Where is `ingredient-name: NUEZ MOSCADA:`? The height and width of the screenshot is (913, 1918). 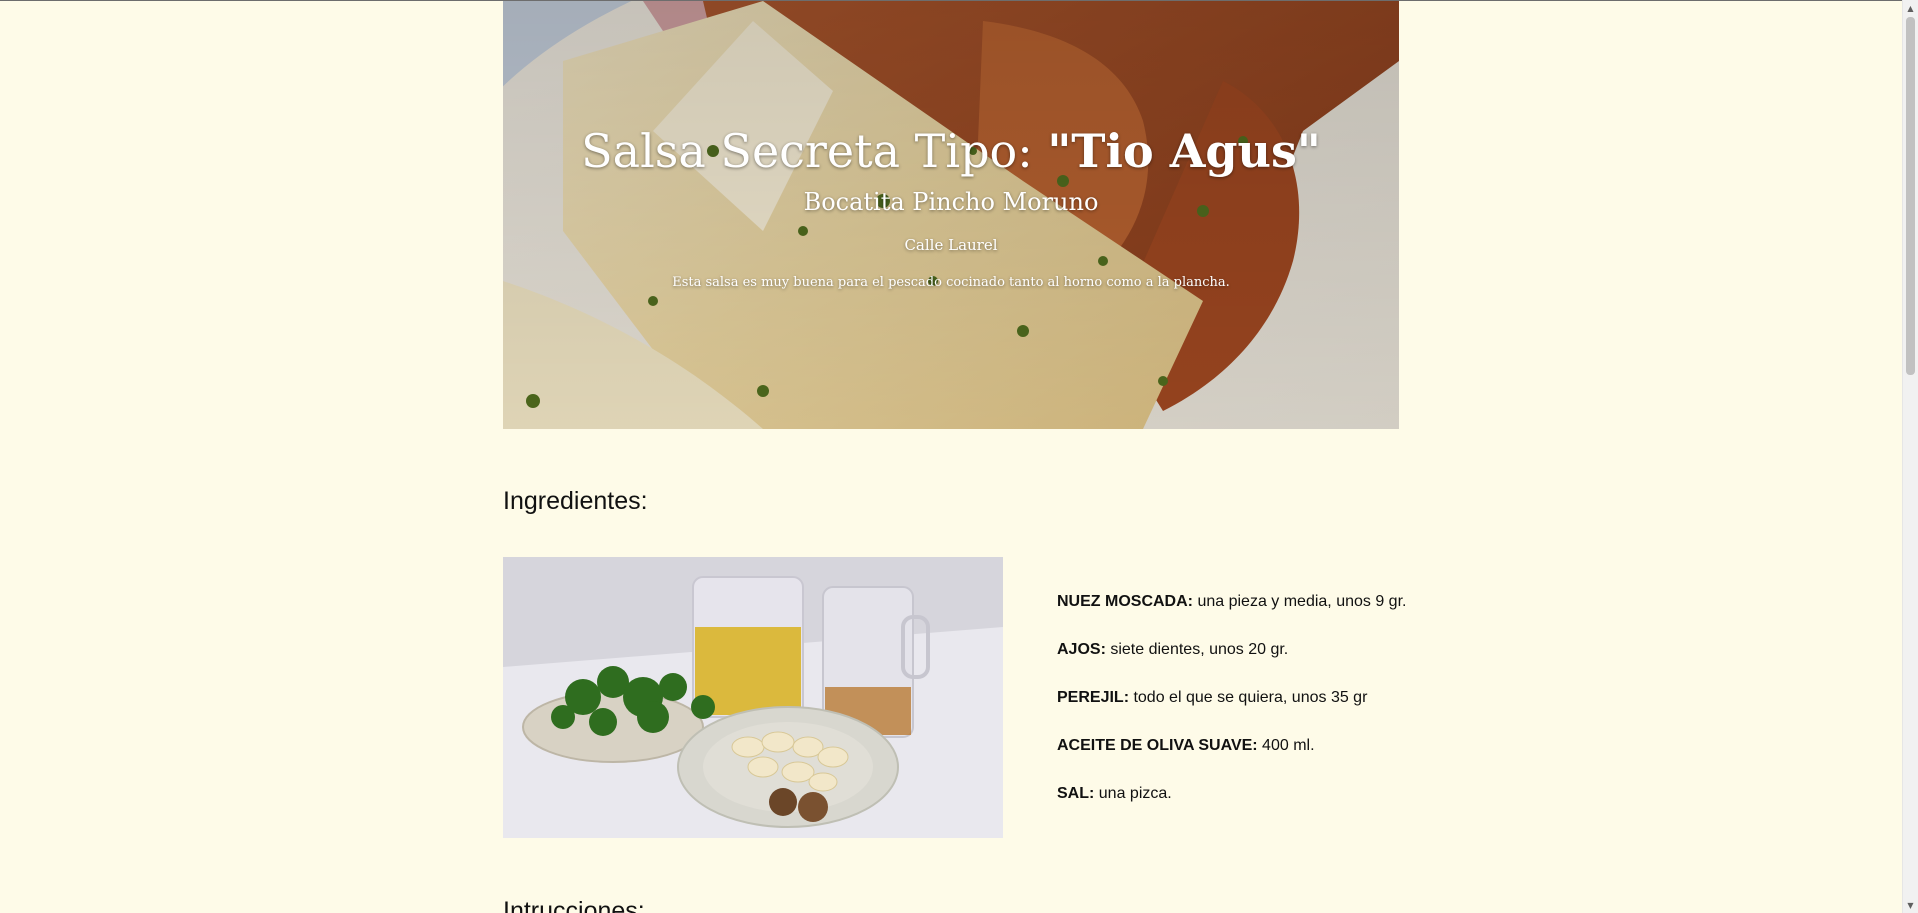 ingredient-name: NUEZ MOSCADA: is located at coordinates (1125, 601).